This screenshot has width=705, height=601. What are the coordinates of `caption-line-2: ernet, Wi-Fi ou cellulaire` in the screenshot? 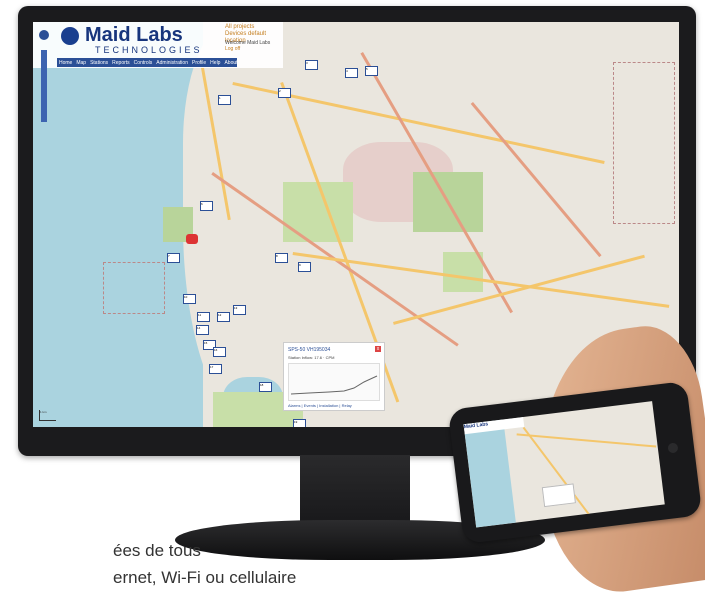 It's located at (205, 577).